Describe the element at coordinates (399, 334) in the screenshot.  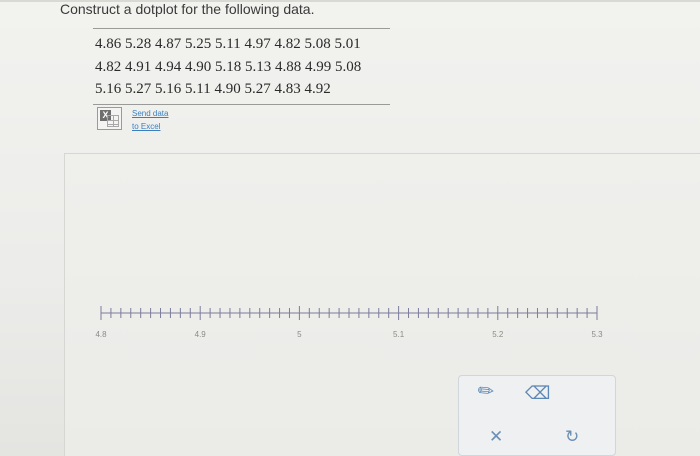
I see `tick-label: 5.1` at that location.